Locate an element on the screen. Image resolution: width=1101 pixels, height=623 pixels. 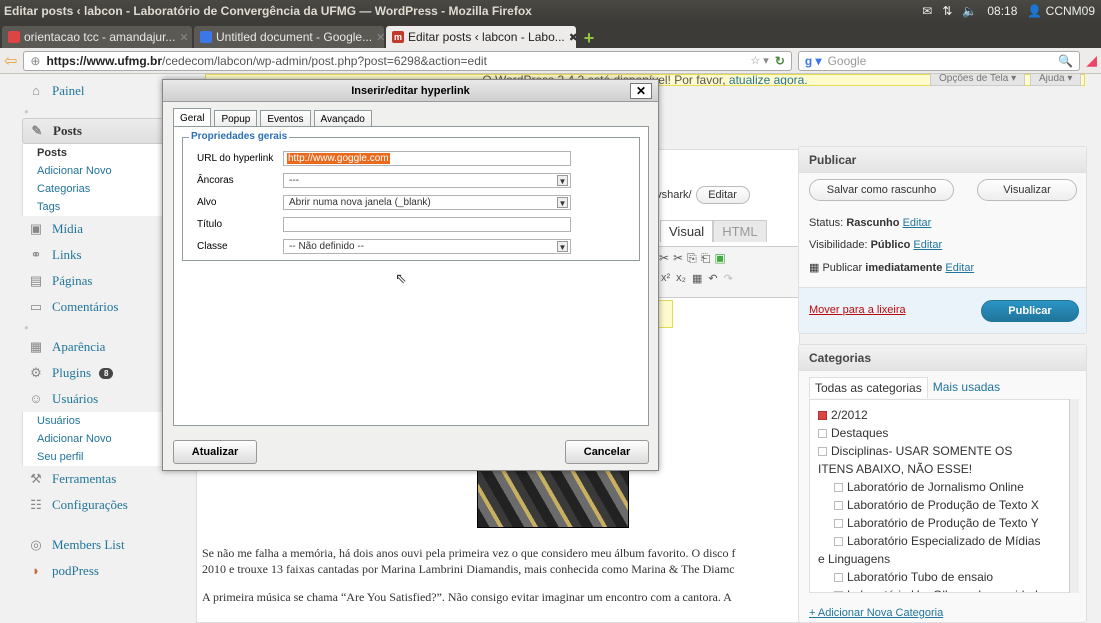
paste-icon: ✂ is located at coordinates (664, 258).